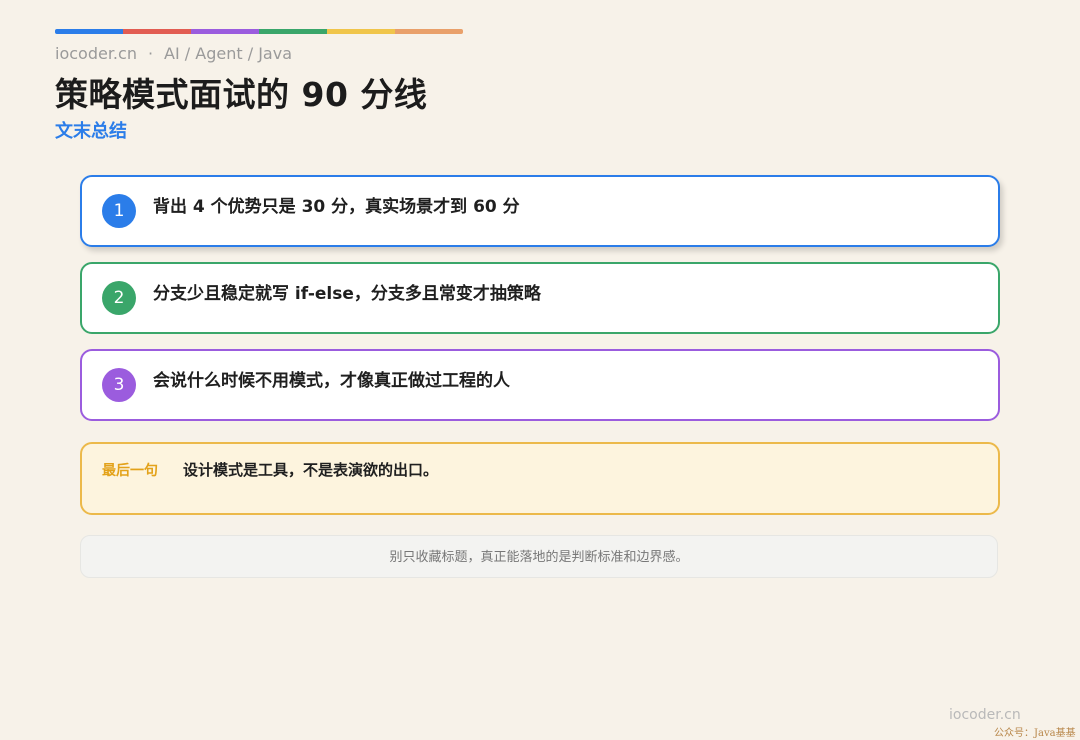 This screenshot has height=740, width=1080. What do you see at coordinates (119, 211) in the screenshot?
I see `number-badge: 1` at bounding box center [119, 211].